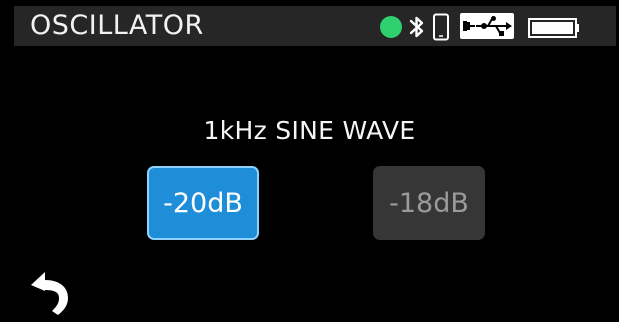  I want to click on phone-icon, so click(441, 27).